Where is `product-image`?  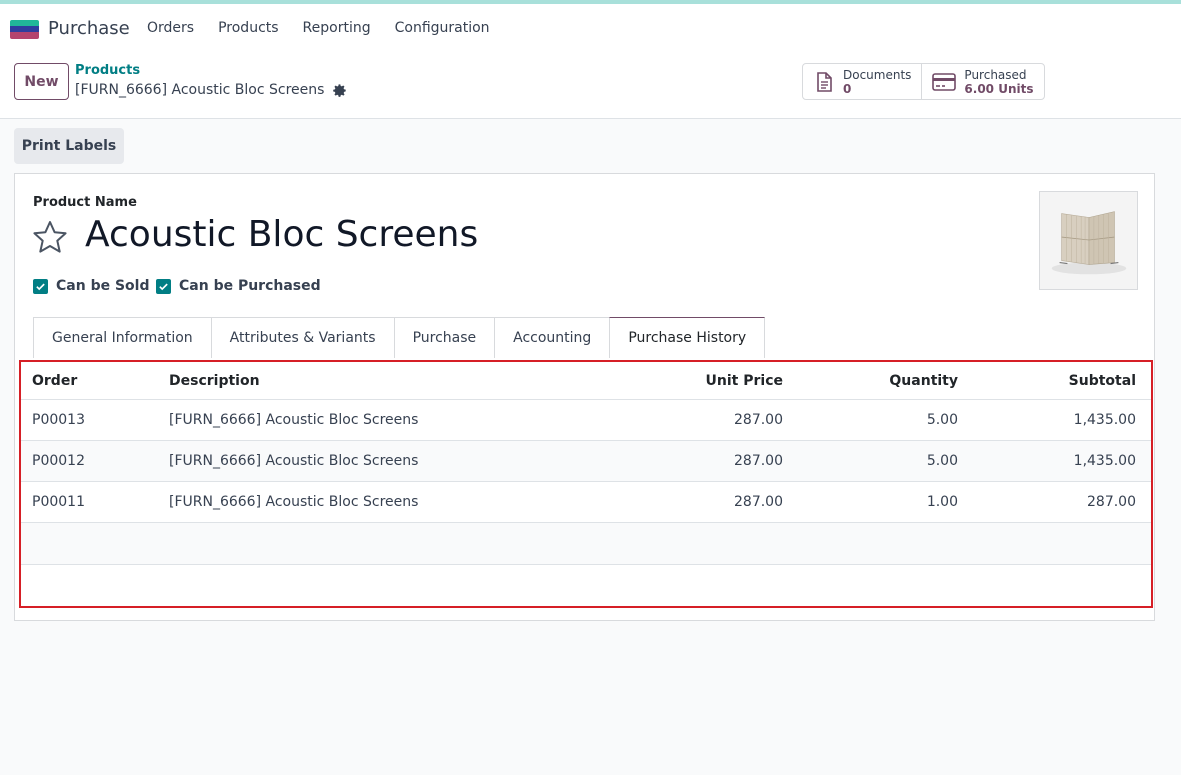 product-image is located at coordinates (1088, 240).